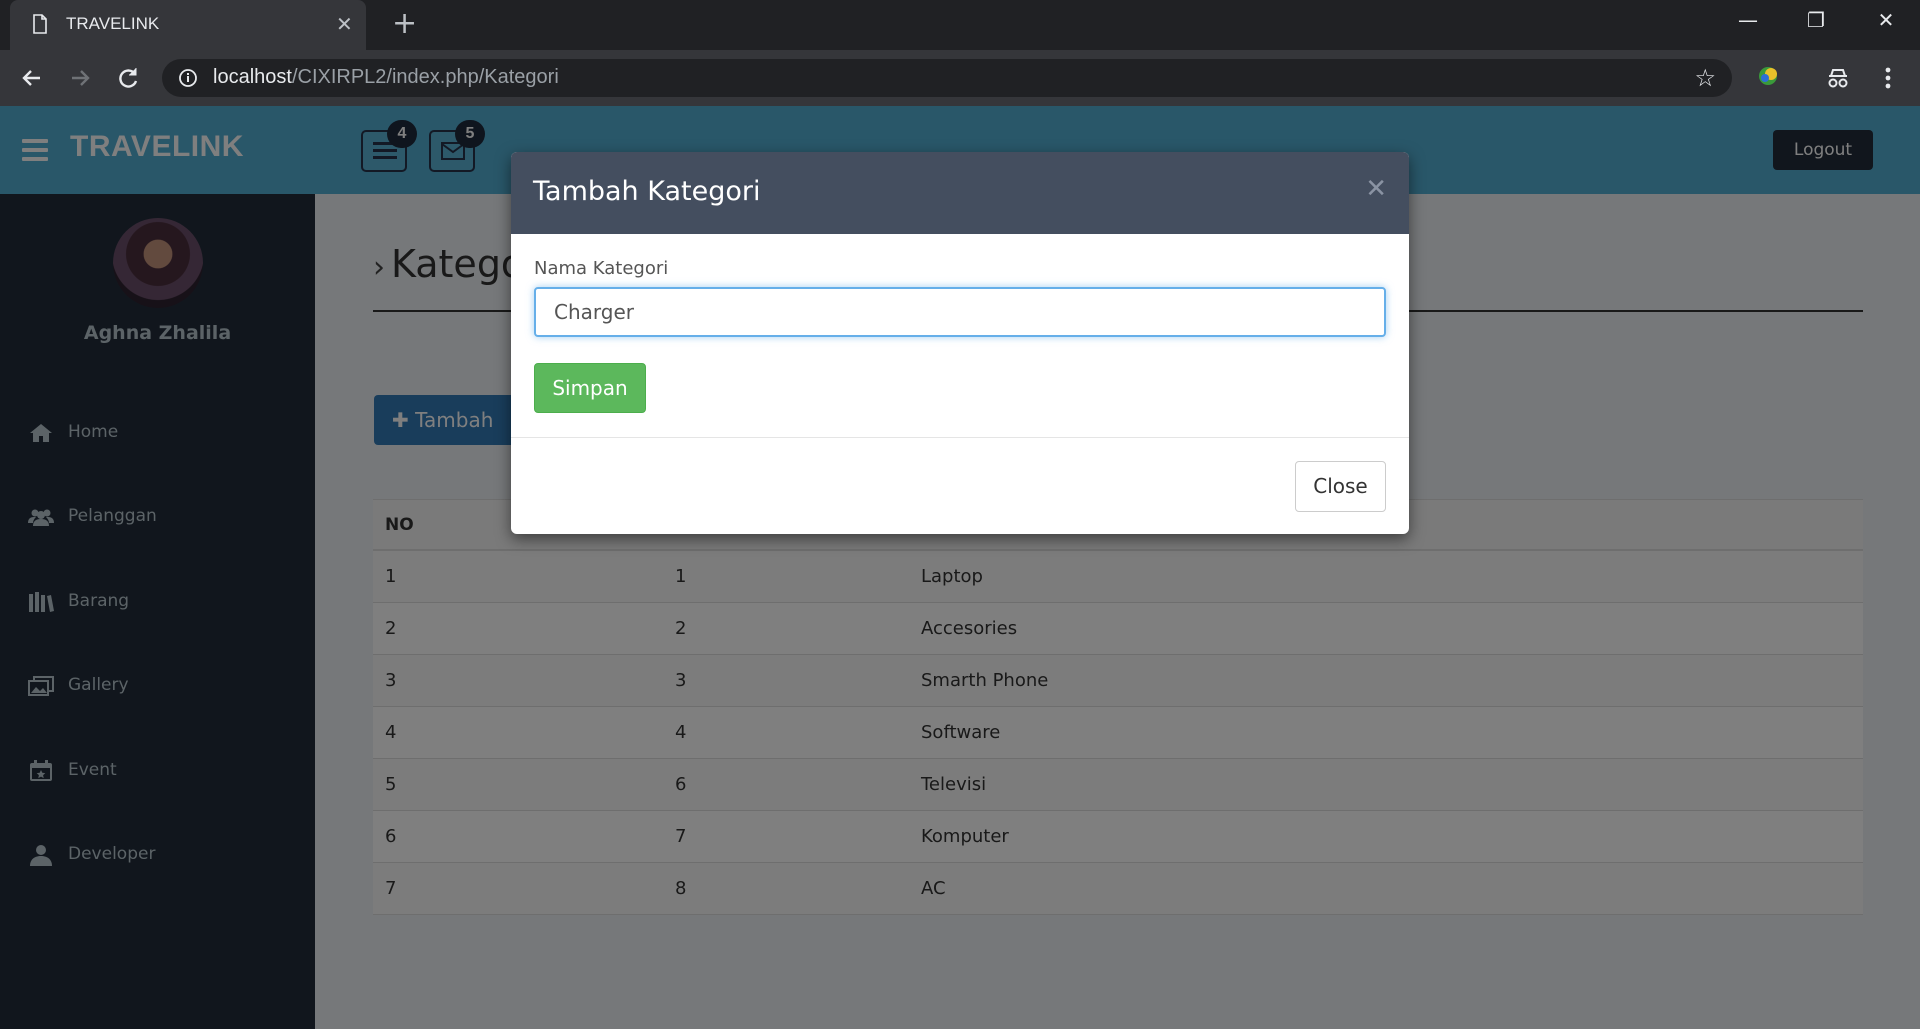  What do you see at coordinates (1340, 486) in the screenshot?
I see `close-button: Close` at bounding box center [1340, 486].